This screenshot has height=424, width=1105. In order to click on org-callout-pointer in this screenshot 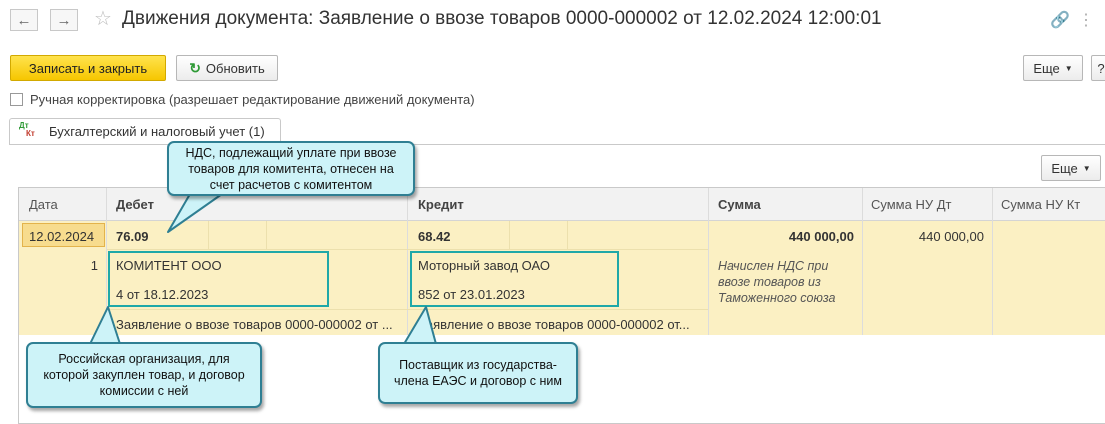, I will do `click(105, 325)`.